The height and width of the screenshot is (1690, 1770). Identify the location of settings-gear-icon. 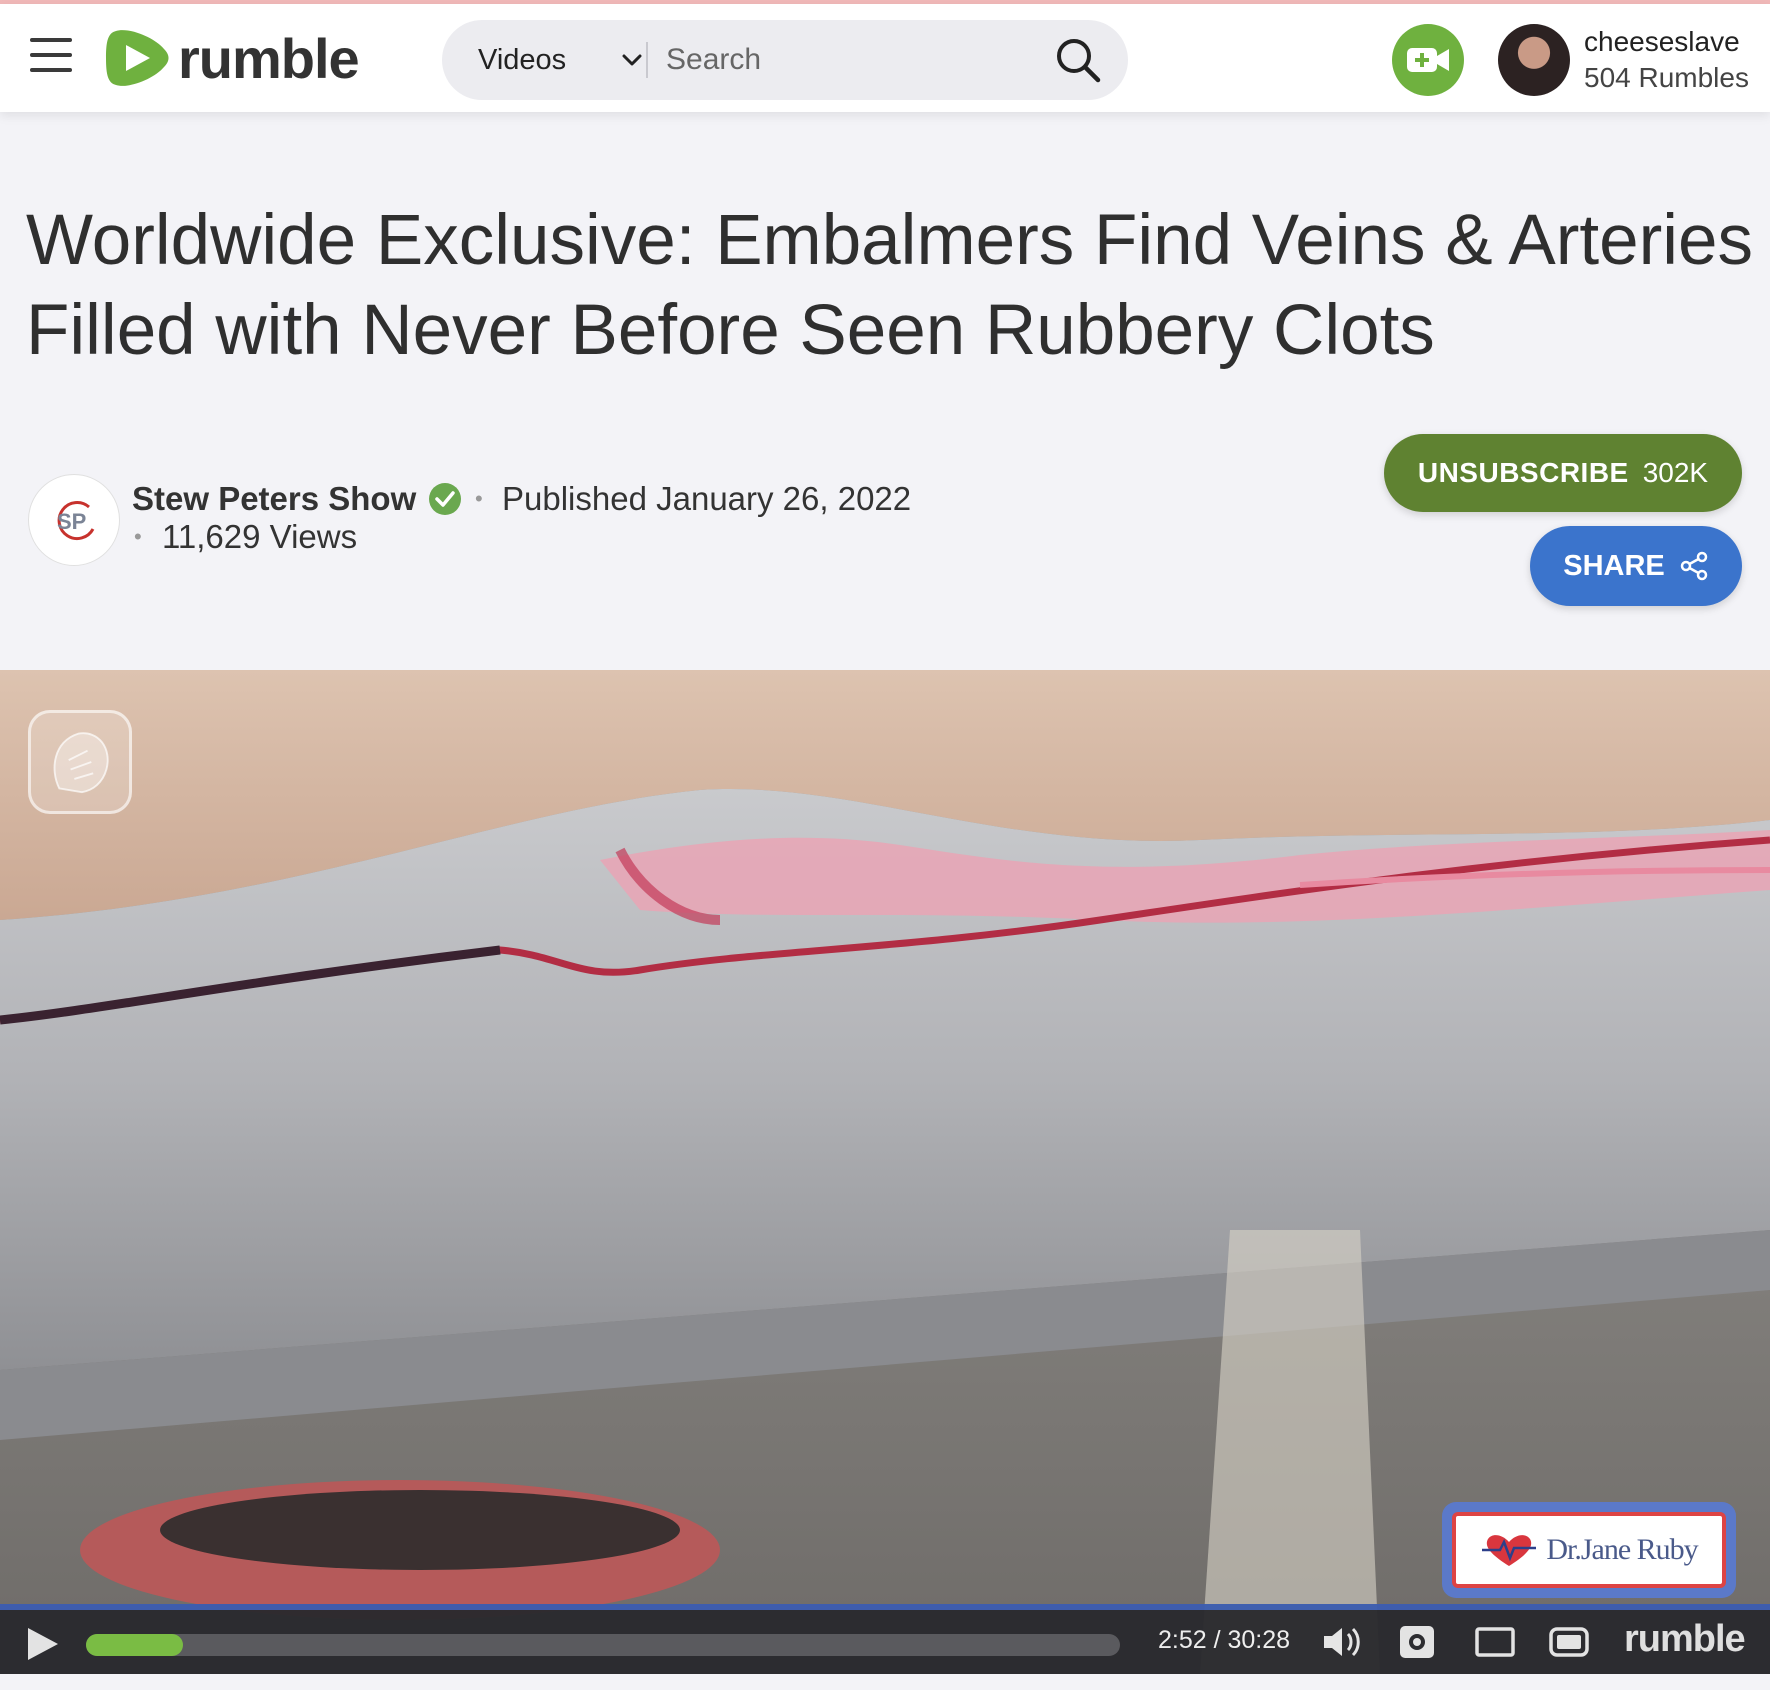
(1417, 1642).